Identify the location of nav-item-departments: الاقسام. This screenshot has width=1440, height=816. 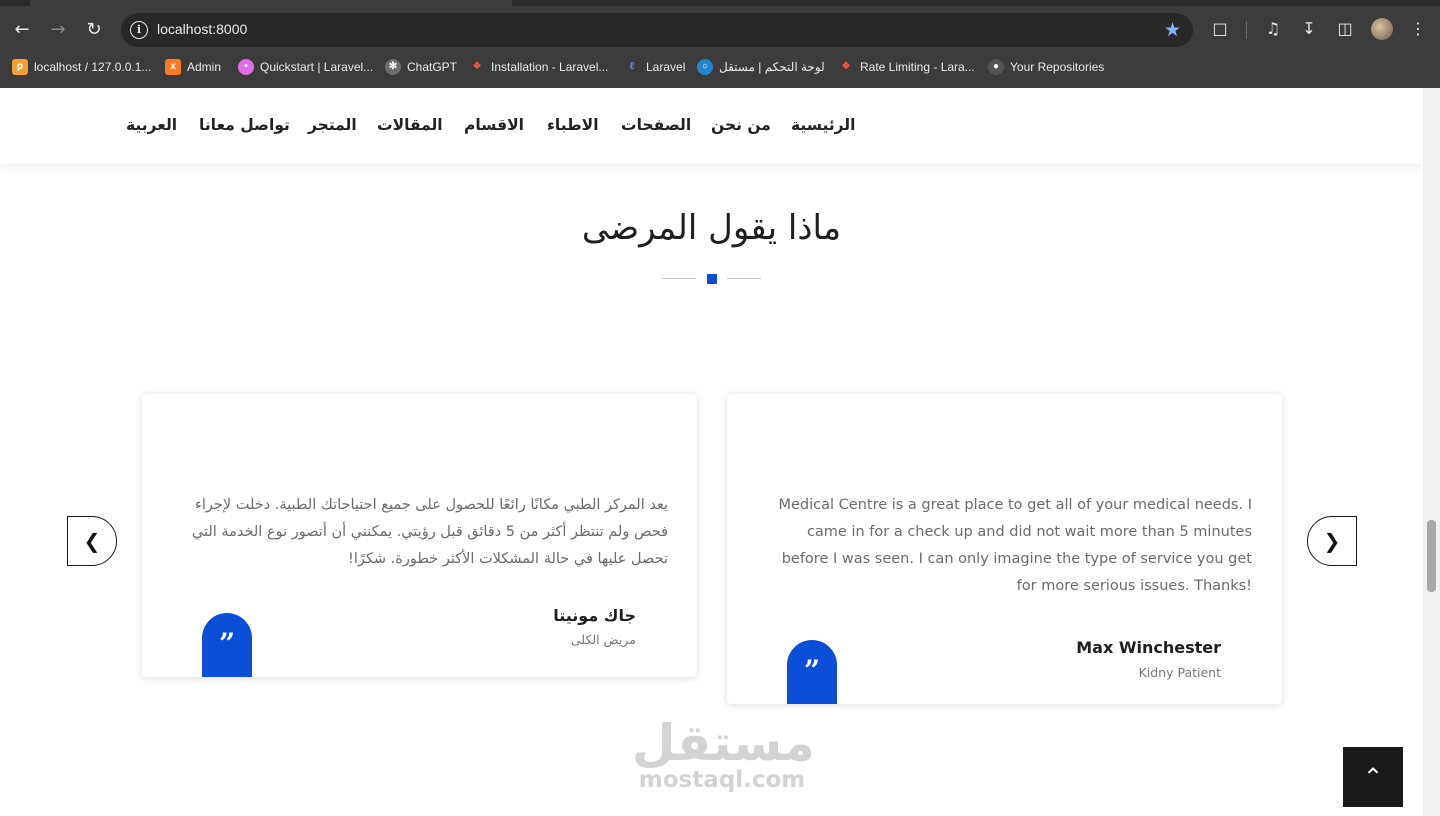
(494, 125).